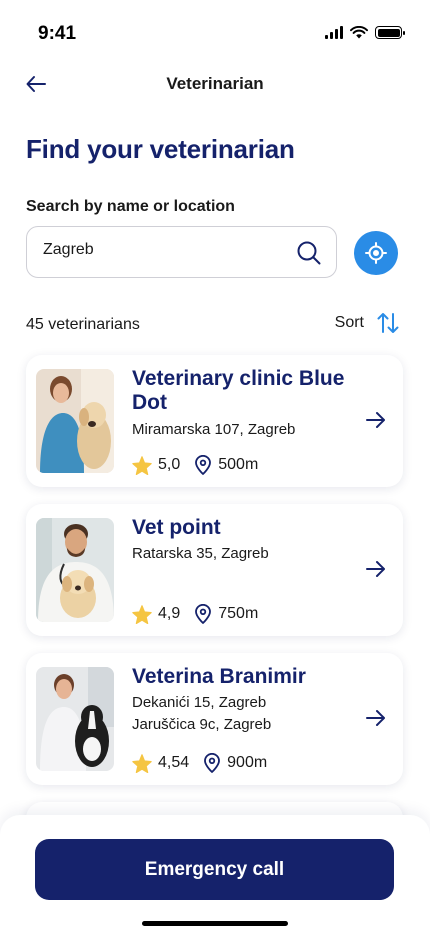  I want to click on vet-distance: 900m, so click(247, 762).